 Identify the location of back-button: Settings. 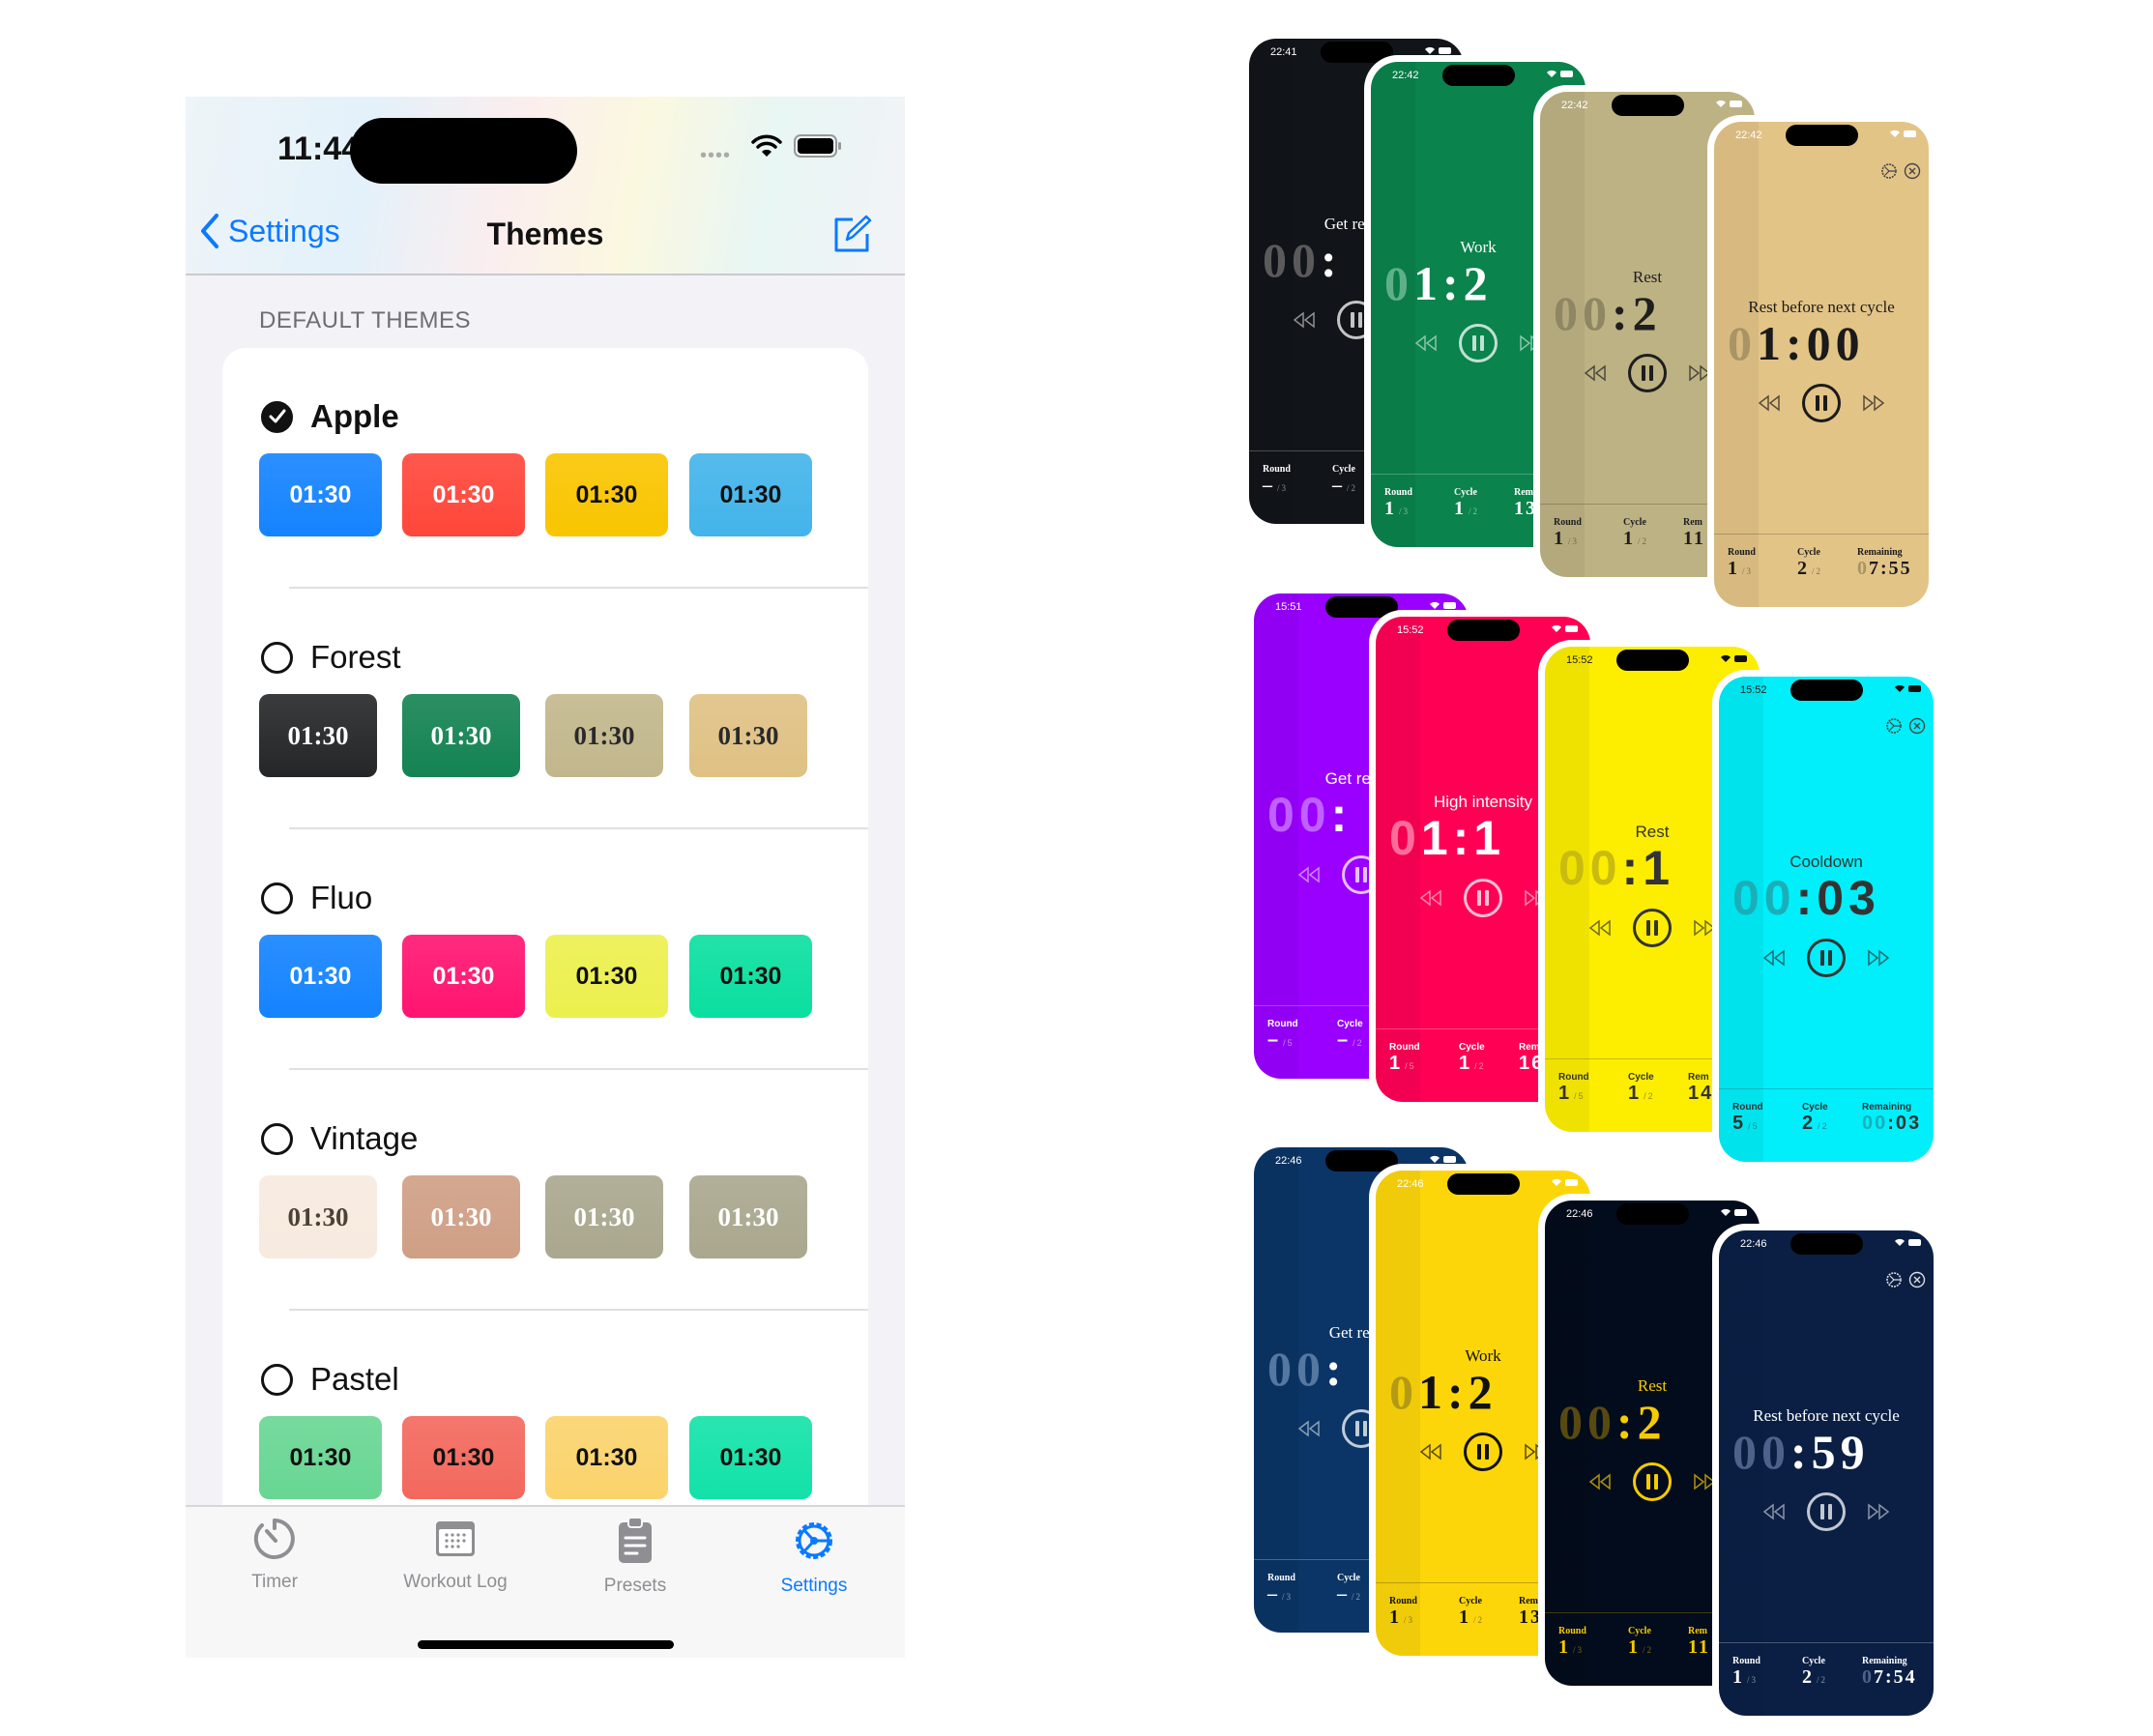
(270, 231).